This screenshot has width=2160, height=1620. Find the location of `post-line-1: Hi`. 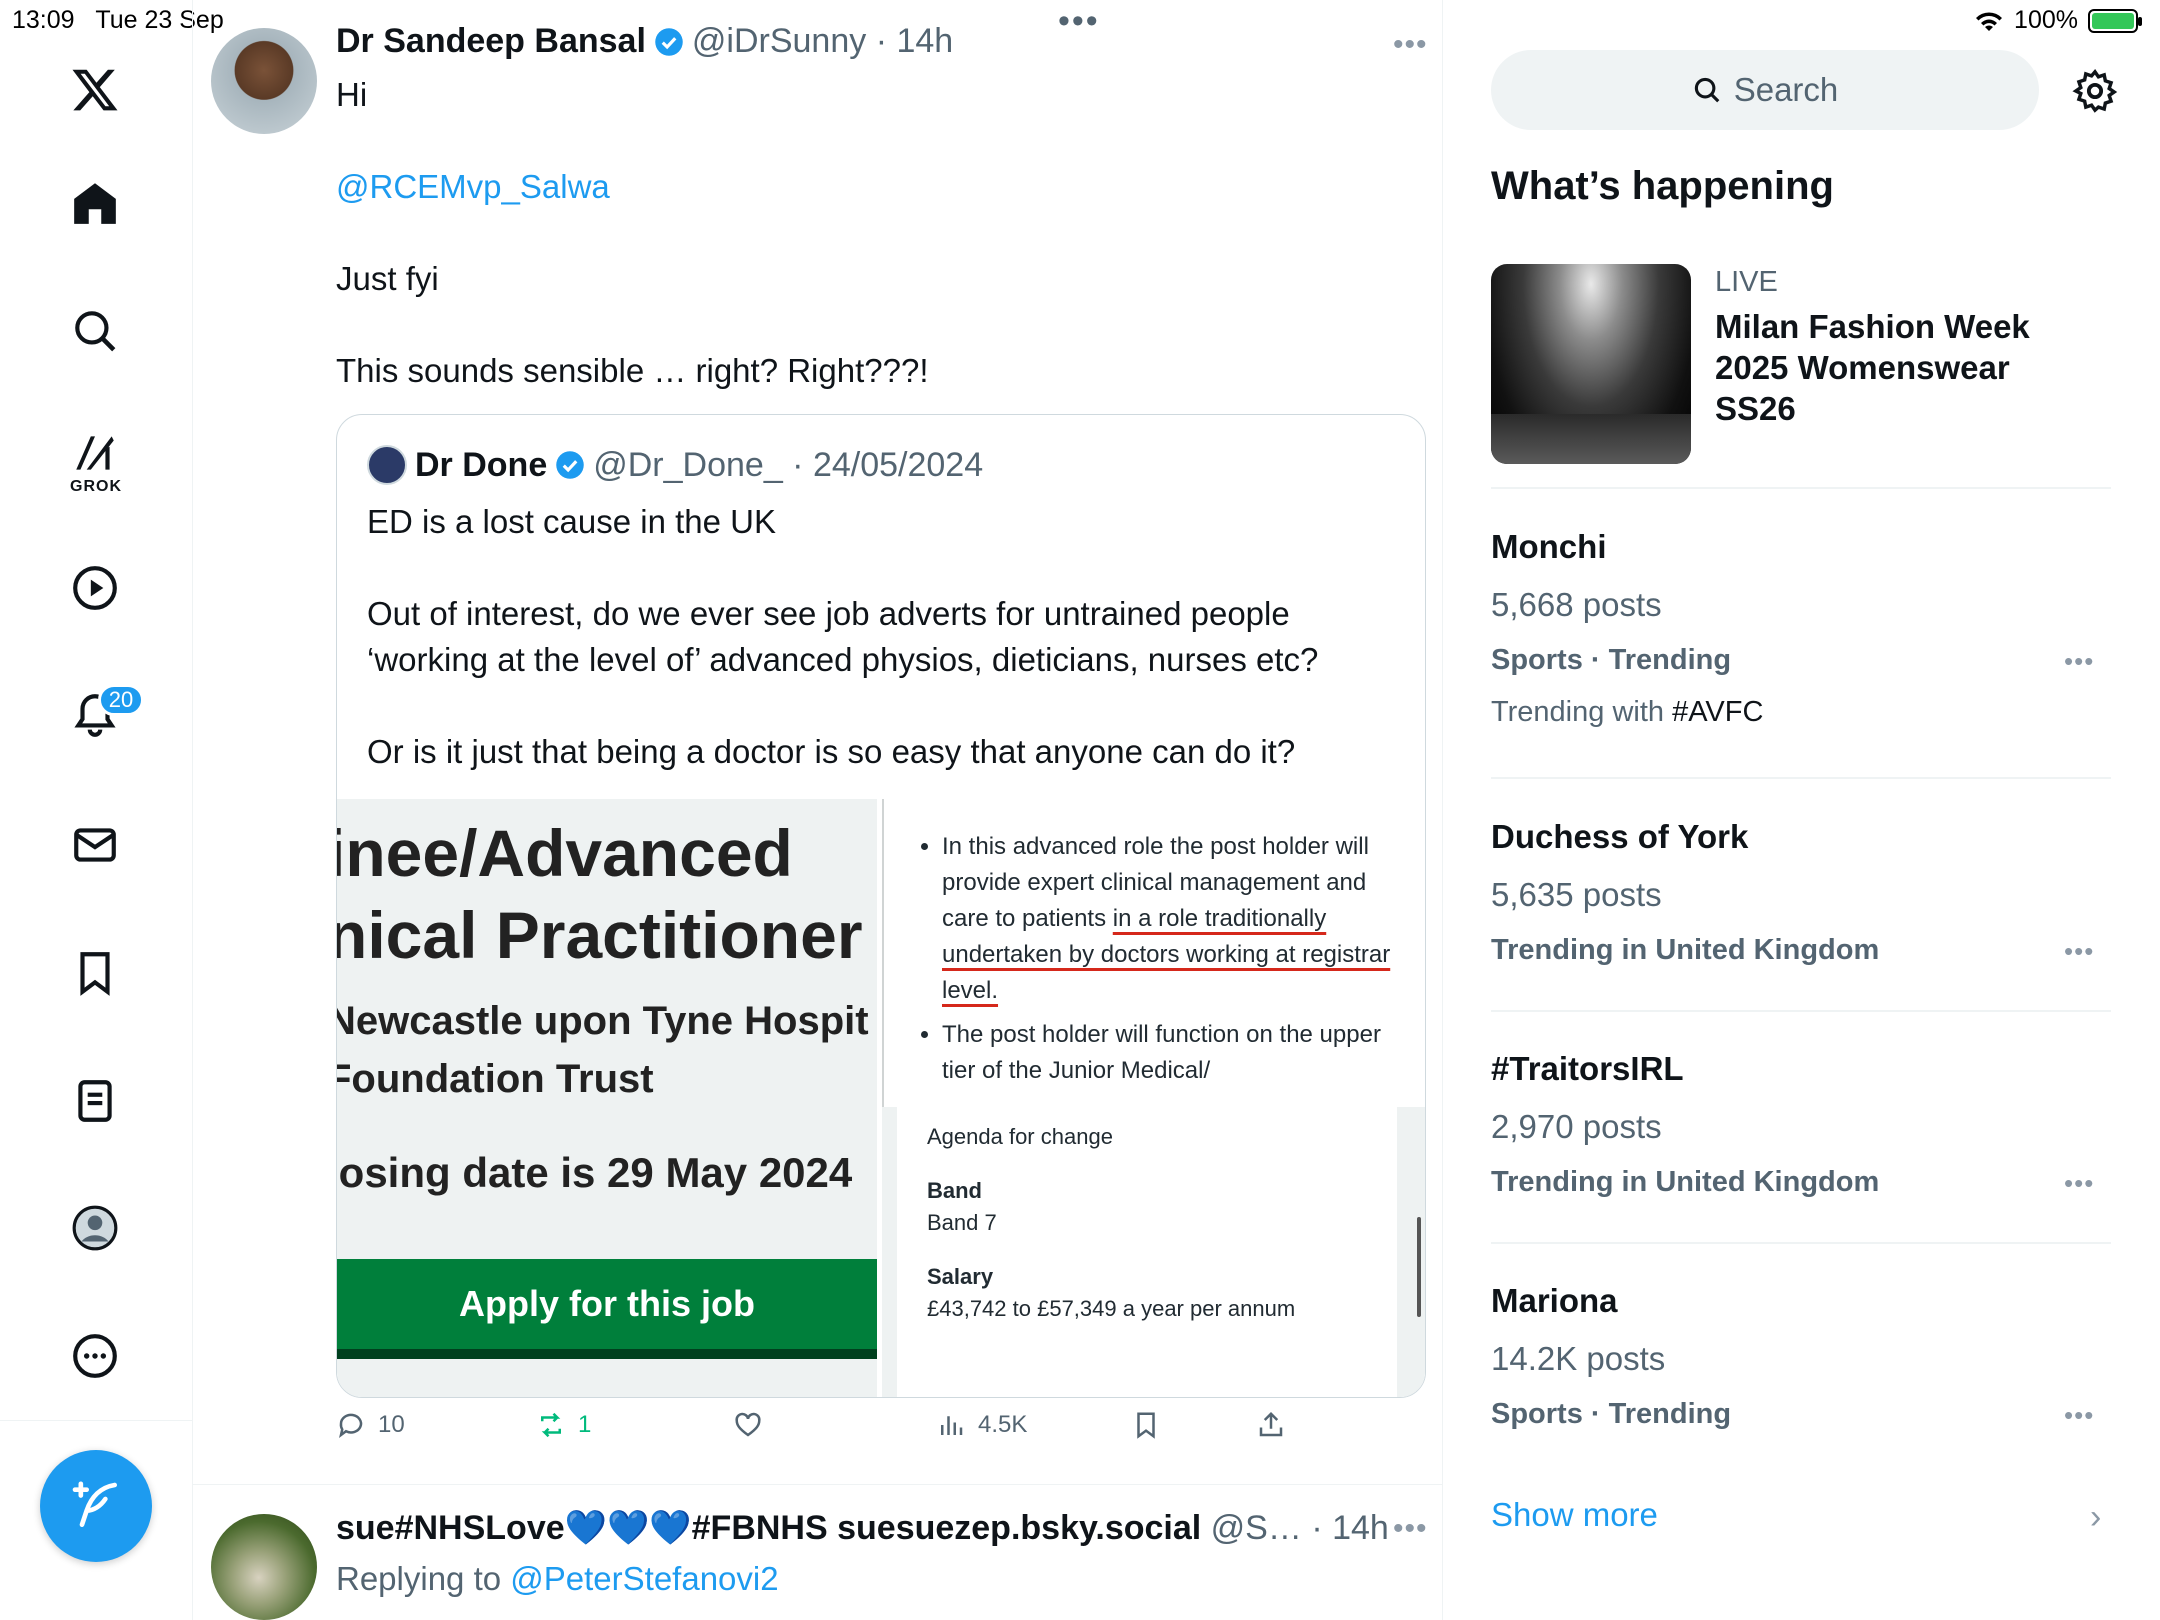

post-line-1: Hi is located at coordinates (352, 94).